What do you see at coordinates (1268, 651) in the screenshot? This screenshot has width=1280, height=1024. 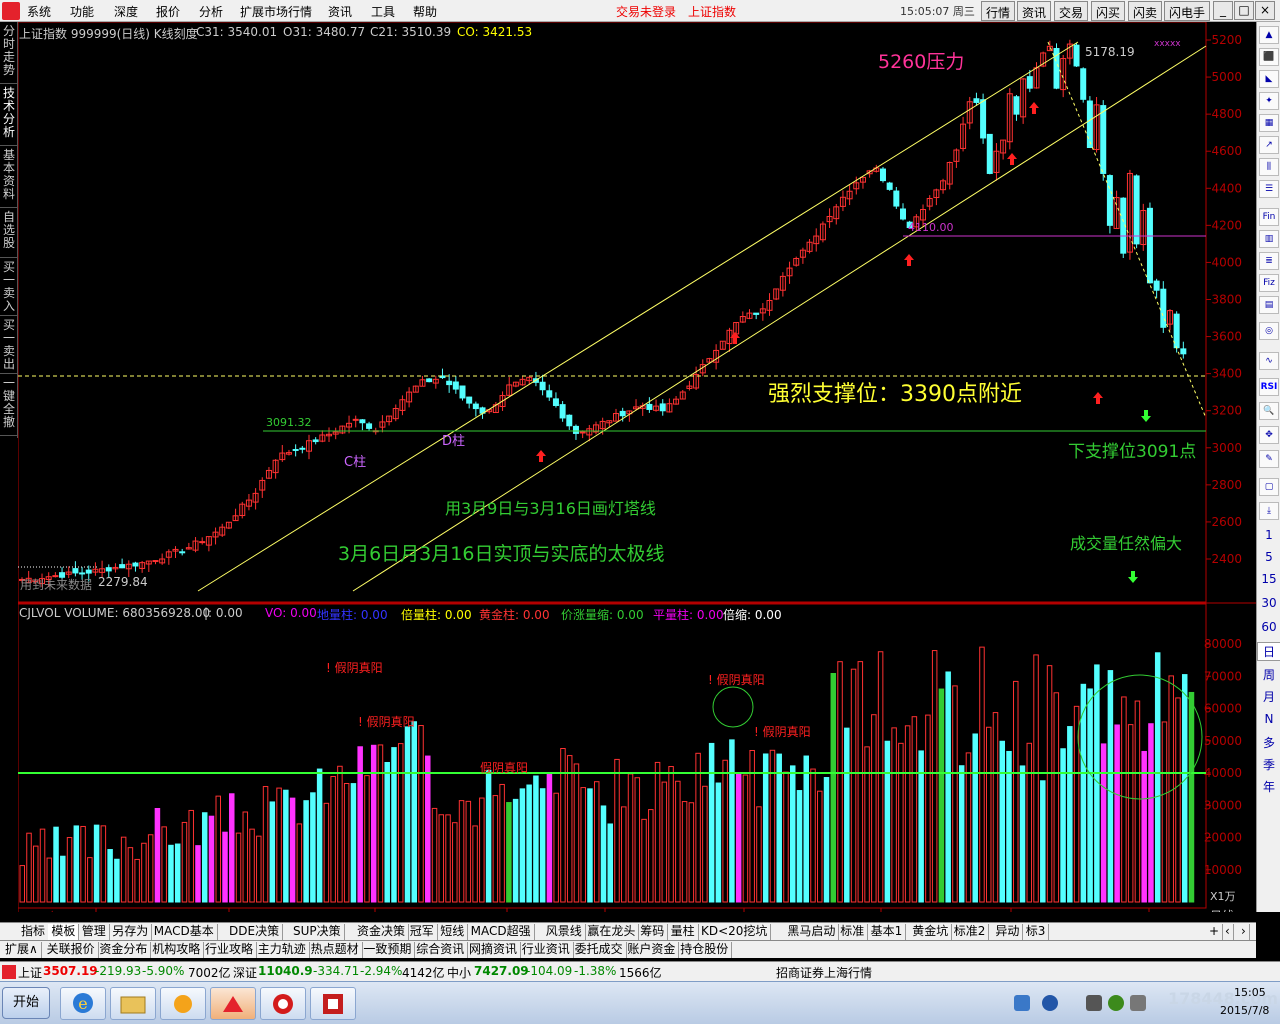 I see `period-day: 日` at bounding box center [1268, 651].